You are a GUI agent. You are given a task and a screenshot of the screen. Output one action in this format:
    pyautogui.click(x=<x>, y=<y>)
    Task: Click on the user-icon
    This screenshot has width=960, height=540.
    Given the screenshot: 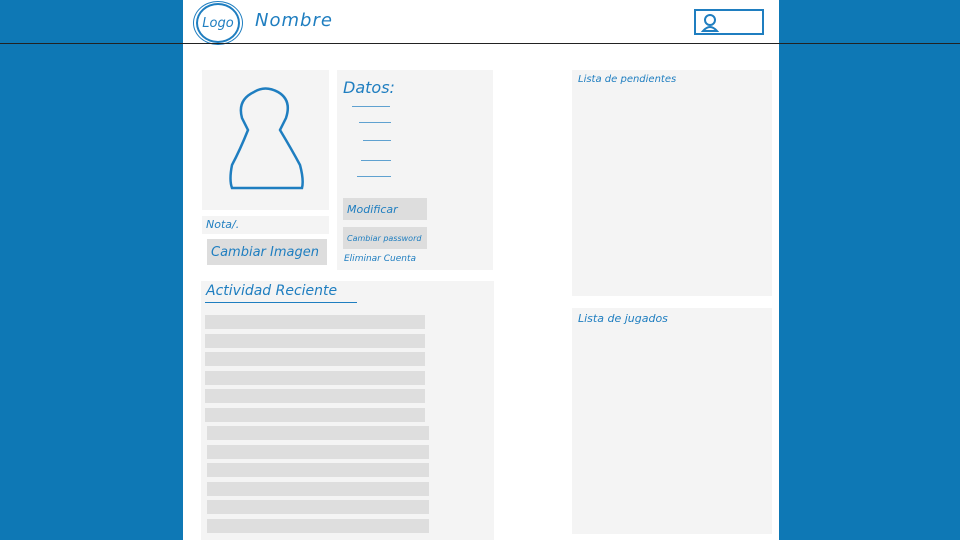 What is the action you would take?
    pyautogui.click(x=710, y=23)
    